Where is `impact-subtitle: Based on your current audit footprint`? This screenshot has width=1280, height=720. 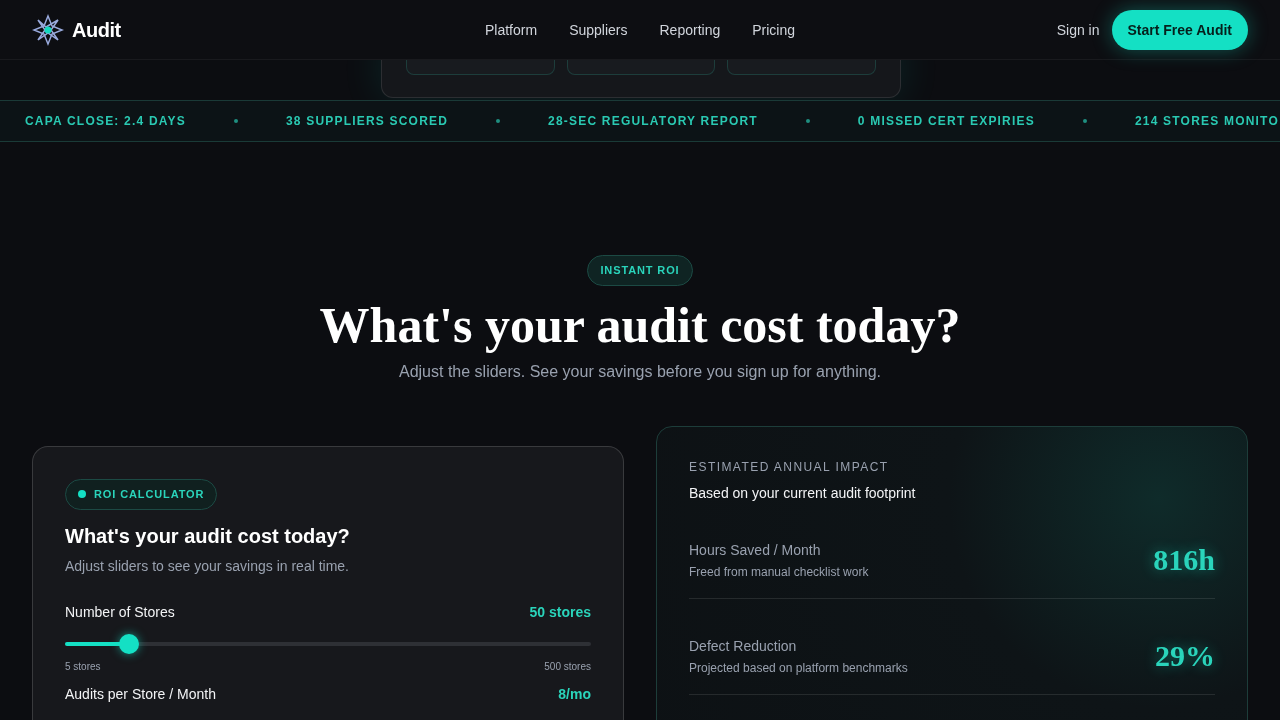 impact-subtitle: Based on your current audit footprint is located at coordinates (803, 493).